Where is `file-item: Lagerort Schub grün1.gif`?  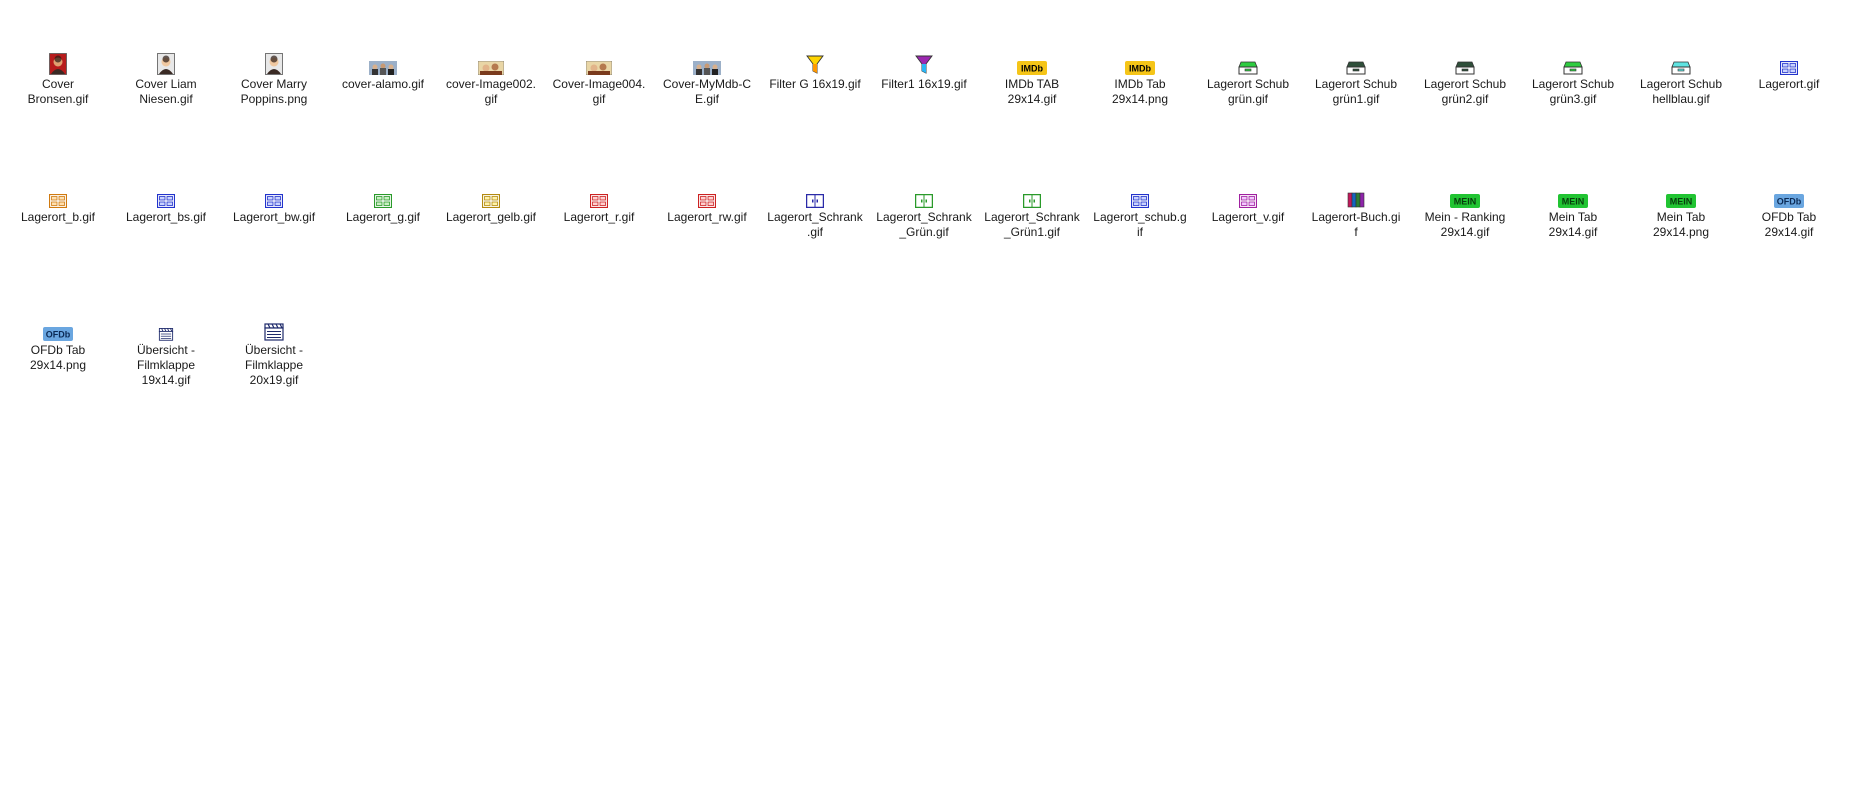
file-item: Lagerort Schub grün1.gif is located at coordinates (1356, 79).